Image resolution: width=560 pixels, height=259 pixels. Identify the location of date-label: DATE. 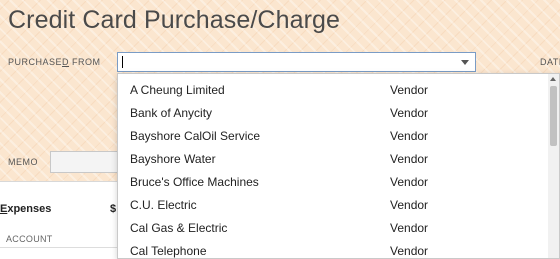
(550, 62).